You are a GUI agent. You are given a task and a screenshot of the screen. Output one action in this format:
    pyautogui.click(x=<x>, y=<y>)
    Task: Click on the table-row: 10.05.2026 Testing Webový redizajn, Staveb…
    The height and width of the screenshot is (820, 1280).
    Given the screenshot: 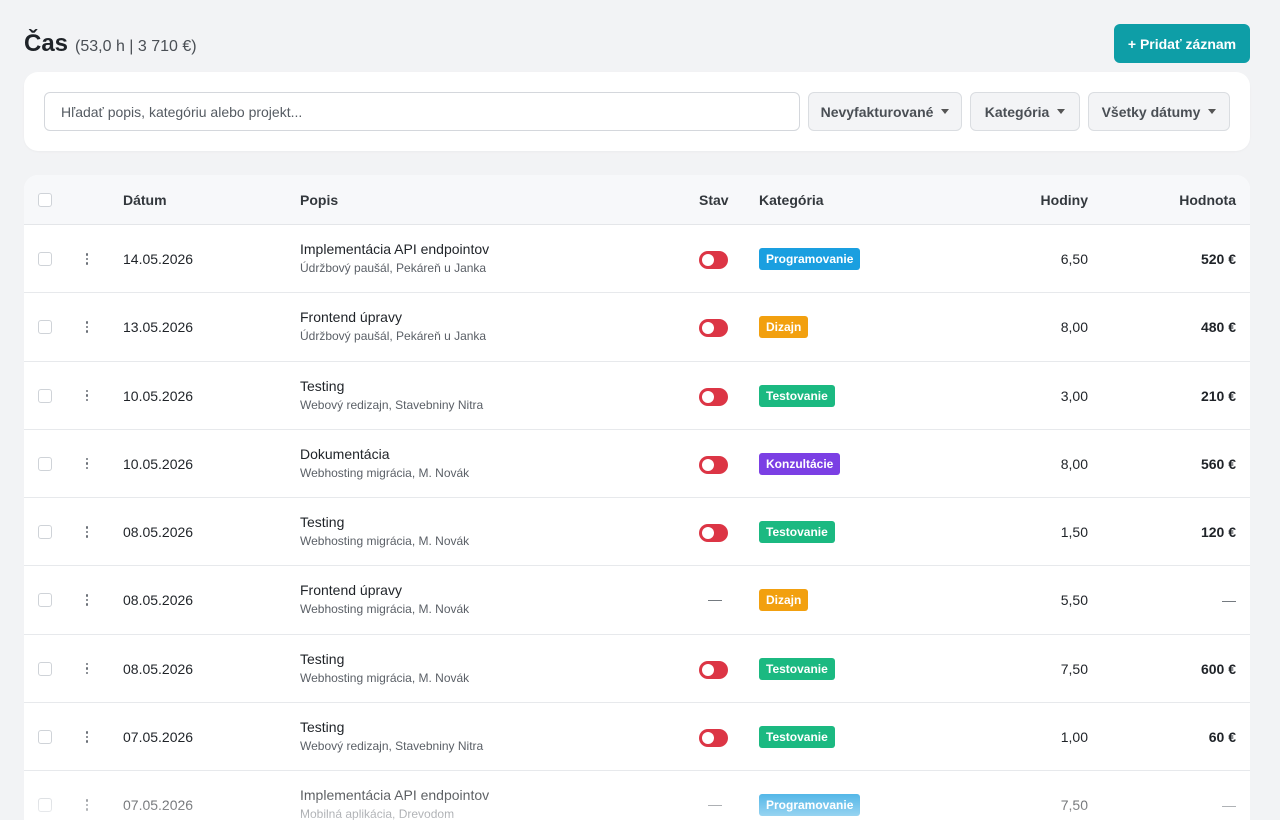 What is the action you would take?
    pyautogui.click(x=637, y=396)
    